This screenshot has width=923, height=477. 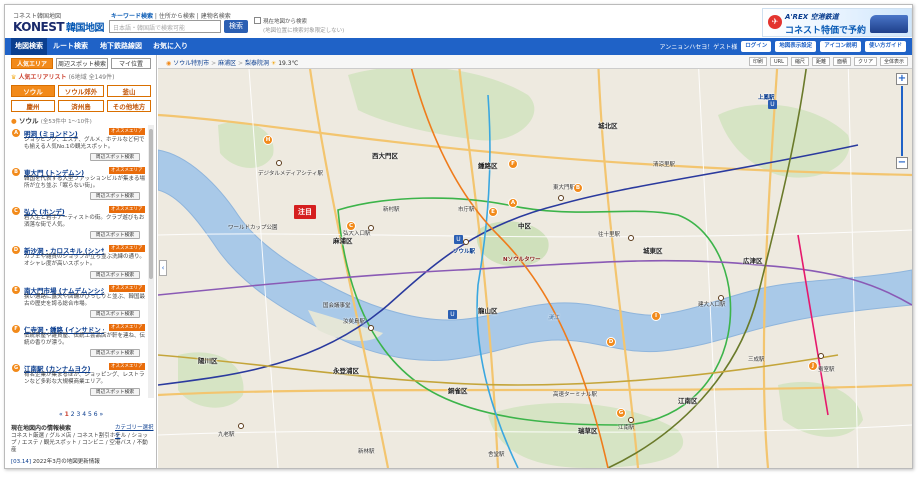 I want to click on map-label-konkuk-station: 建大入口駅, so click(x=712, y=304).